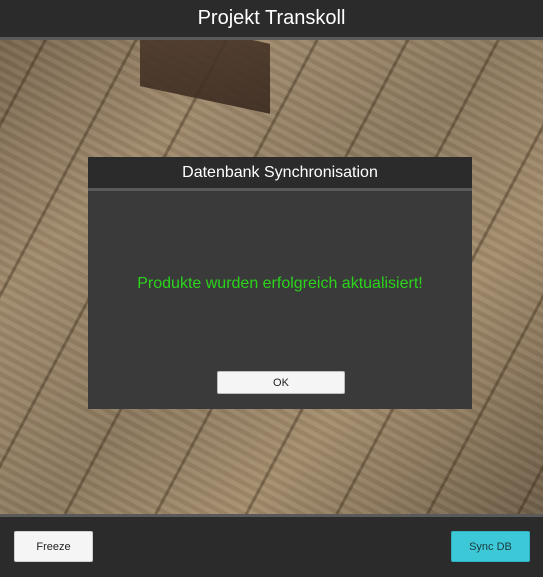  What do you see at coordinates (490, 546) in the screenshot?
I see `sync-db-button: Sync DB` at bounding box center [490, 546].